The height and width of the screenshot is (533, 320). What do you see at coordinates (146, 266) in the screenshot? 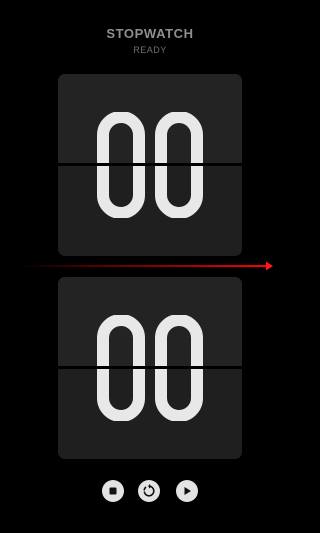
I see `divider-arrow` at bounding box center [146, 266].